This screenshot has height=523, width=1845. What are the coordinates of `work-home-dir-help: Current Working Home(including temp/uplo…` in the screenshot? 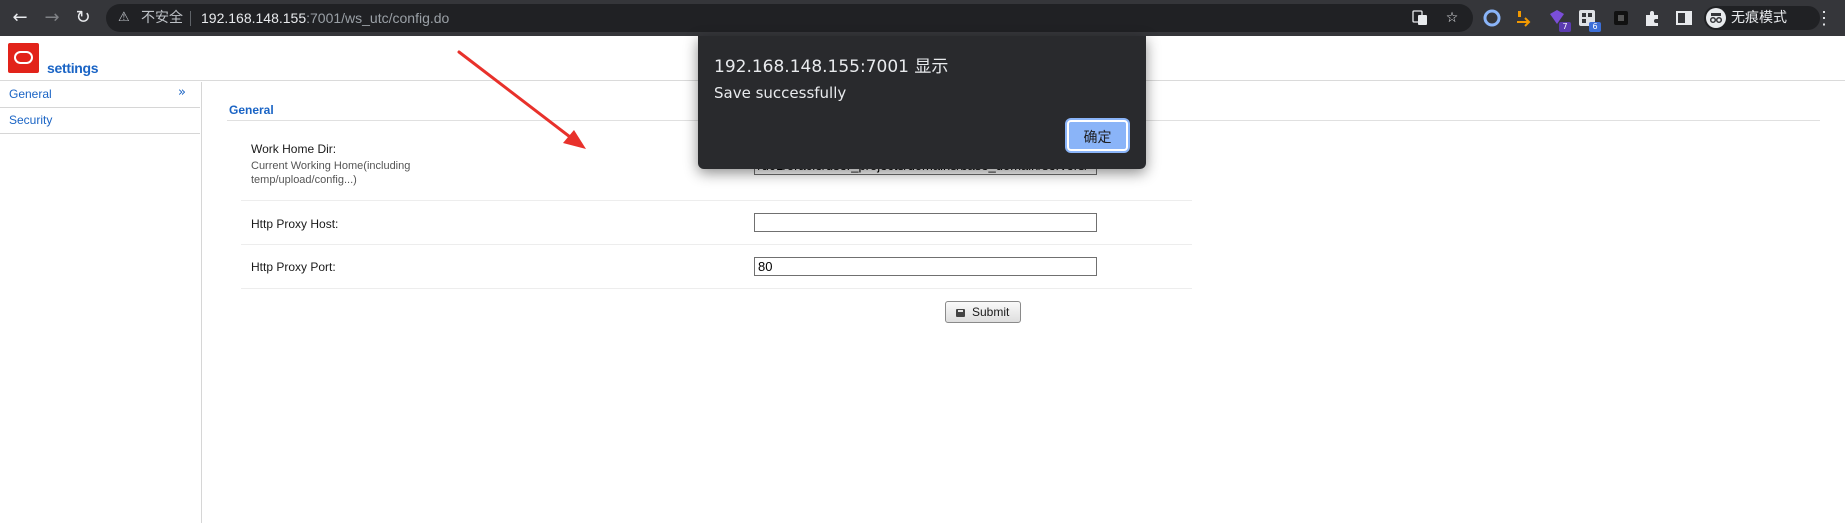 It's located at (331, 173).